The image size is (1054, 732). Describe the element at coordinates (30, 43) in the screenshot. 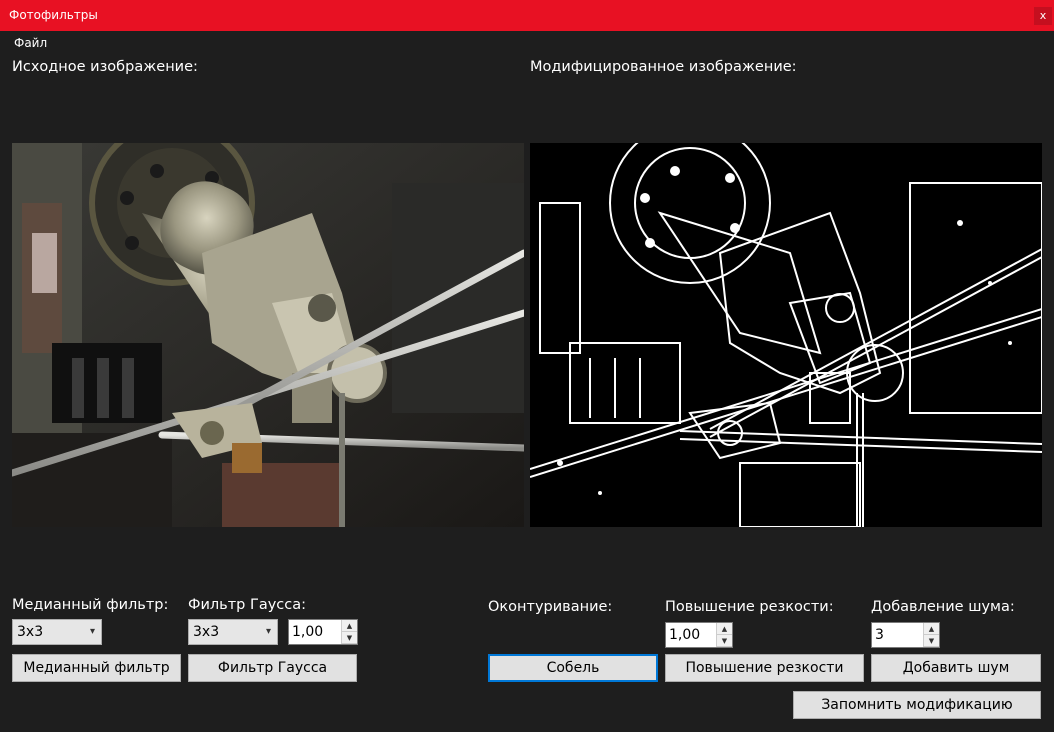

I see `menu-file: Файл` at that location.